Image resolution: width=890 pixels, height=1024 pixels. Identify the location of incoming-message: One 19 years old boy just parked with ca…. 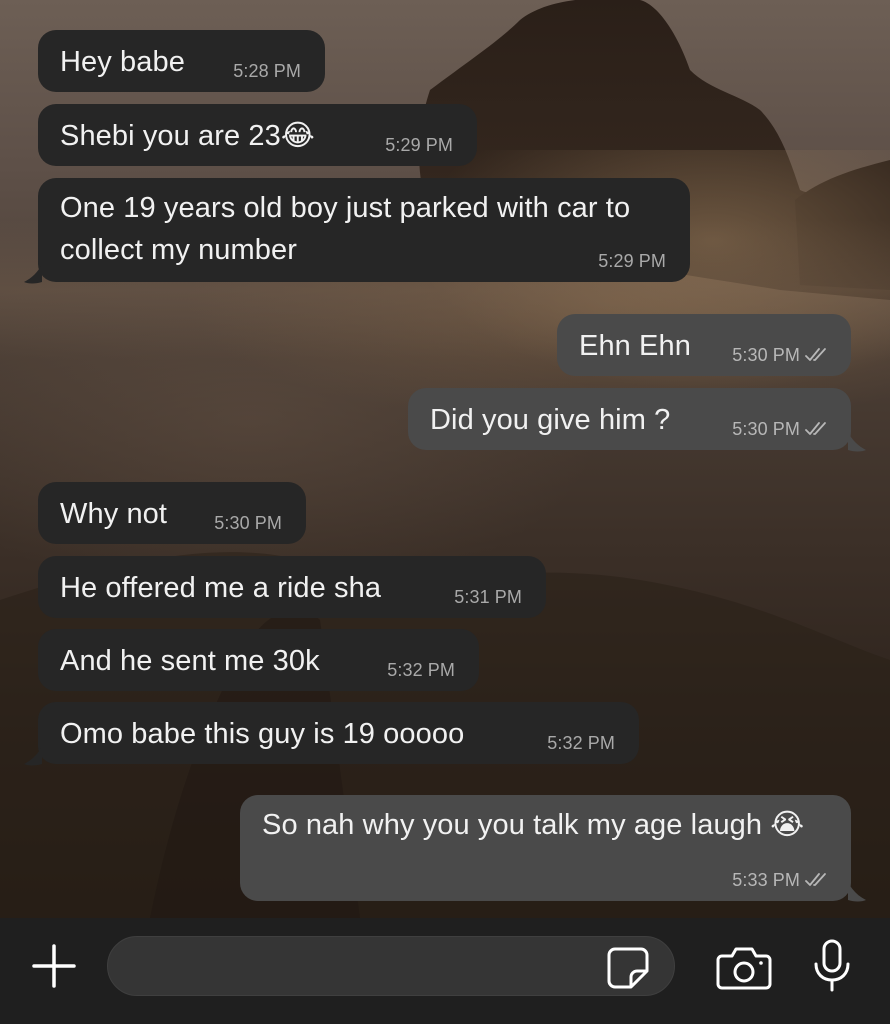
(364, 230).